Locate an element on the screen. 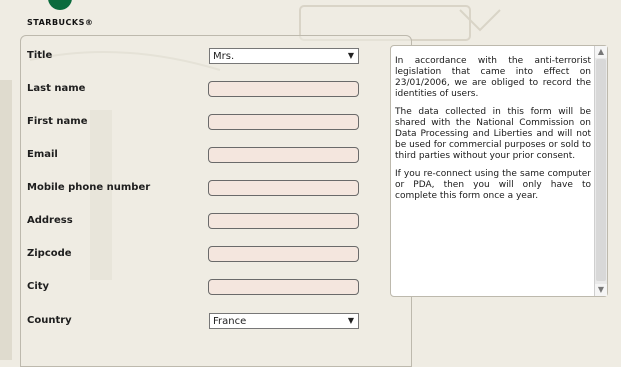 Image resolution: width=621 pixels, height=367 pixels. title-selected-value: Mrs. is located at coordinates (224, 56).